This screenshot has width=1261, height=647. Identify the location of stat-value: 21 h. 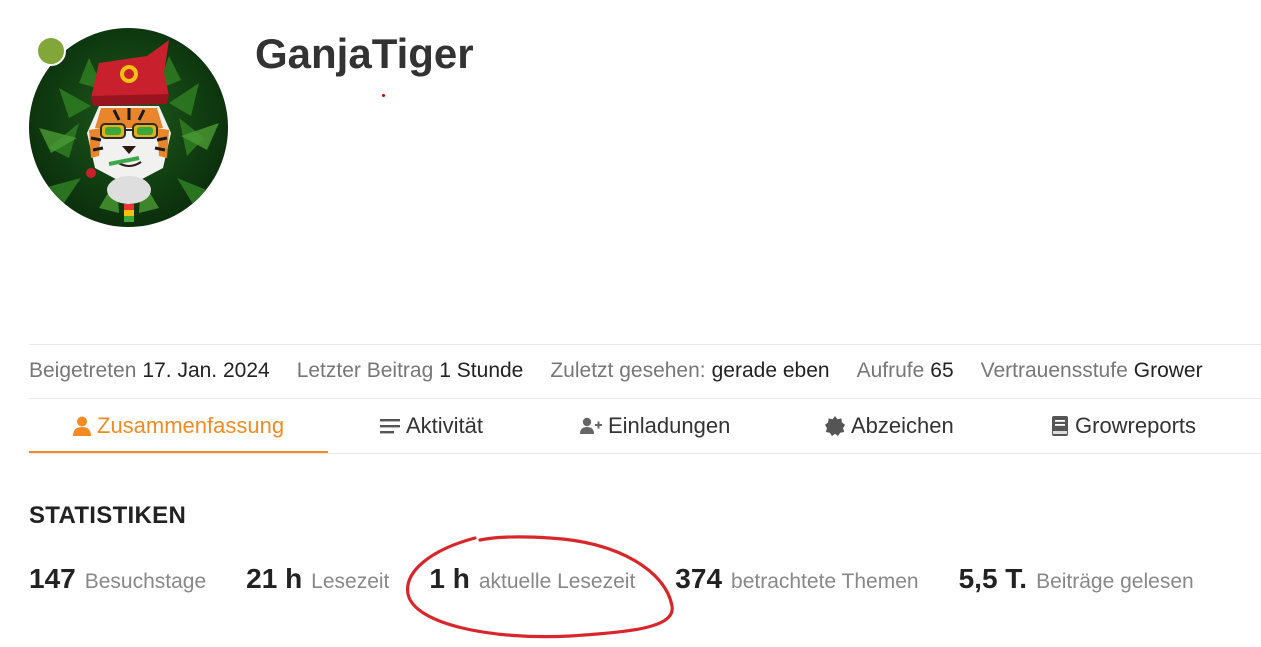
(274, 578).